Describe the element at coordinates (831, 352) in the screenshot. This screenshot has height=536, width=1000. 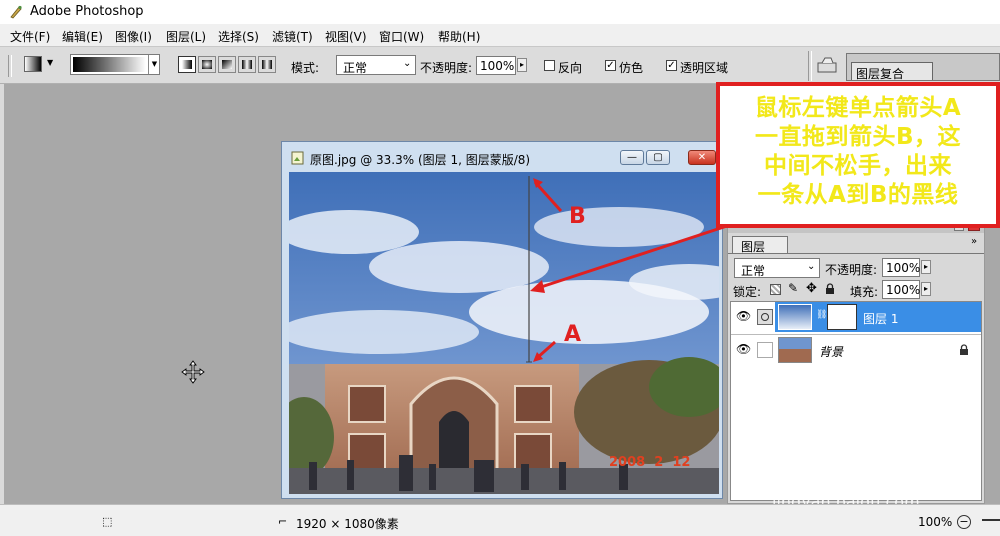
I see `background-layer-name: 背景` at that location.